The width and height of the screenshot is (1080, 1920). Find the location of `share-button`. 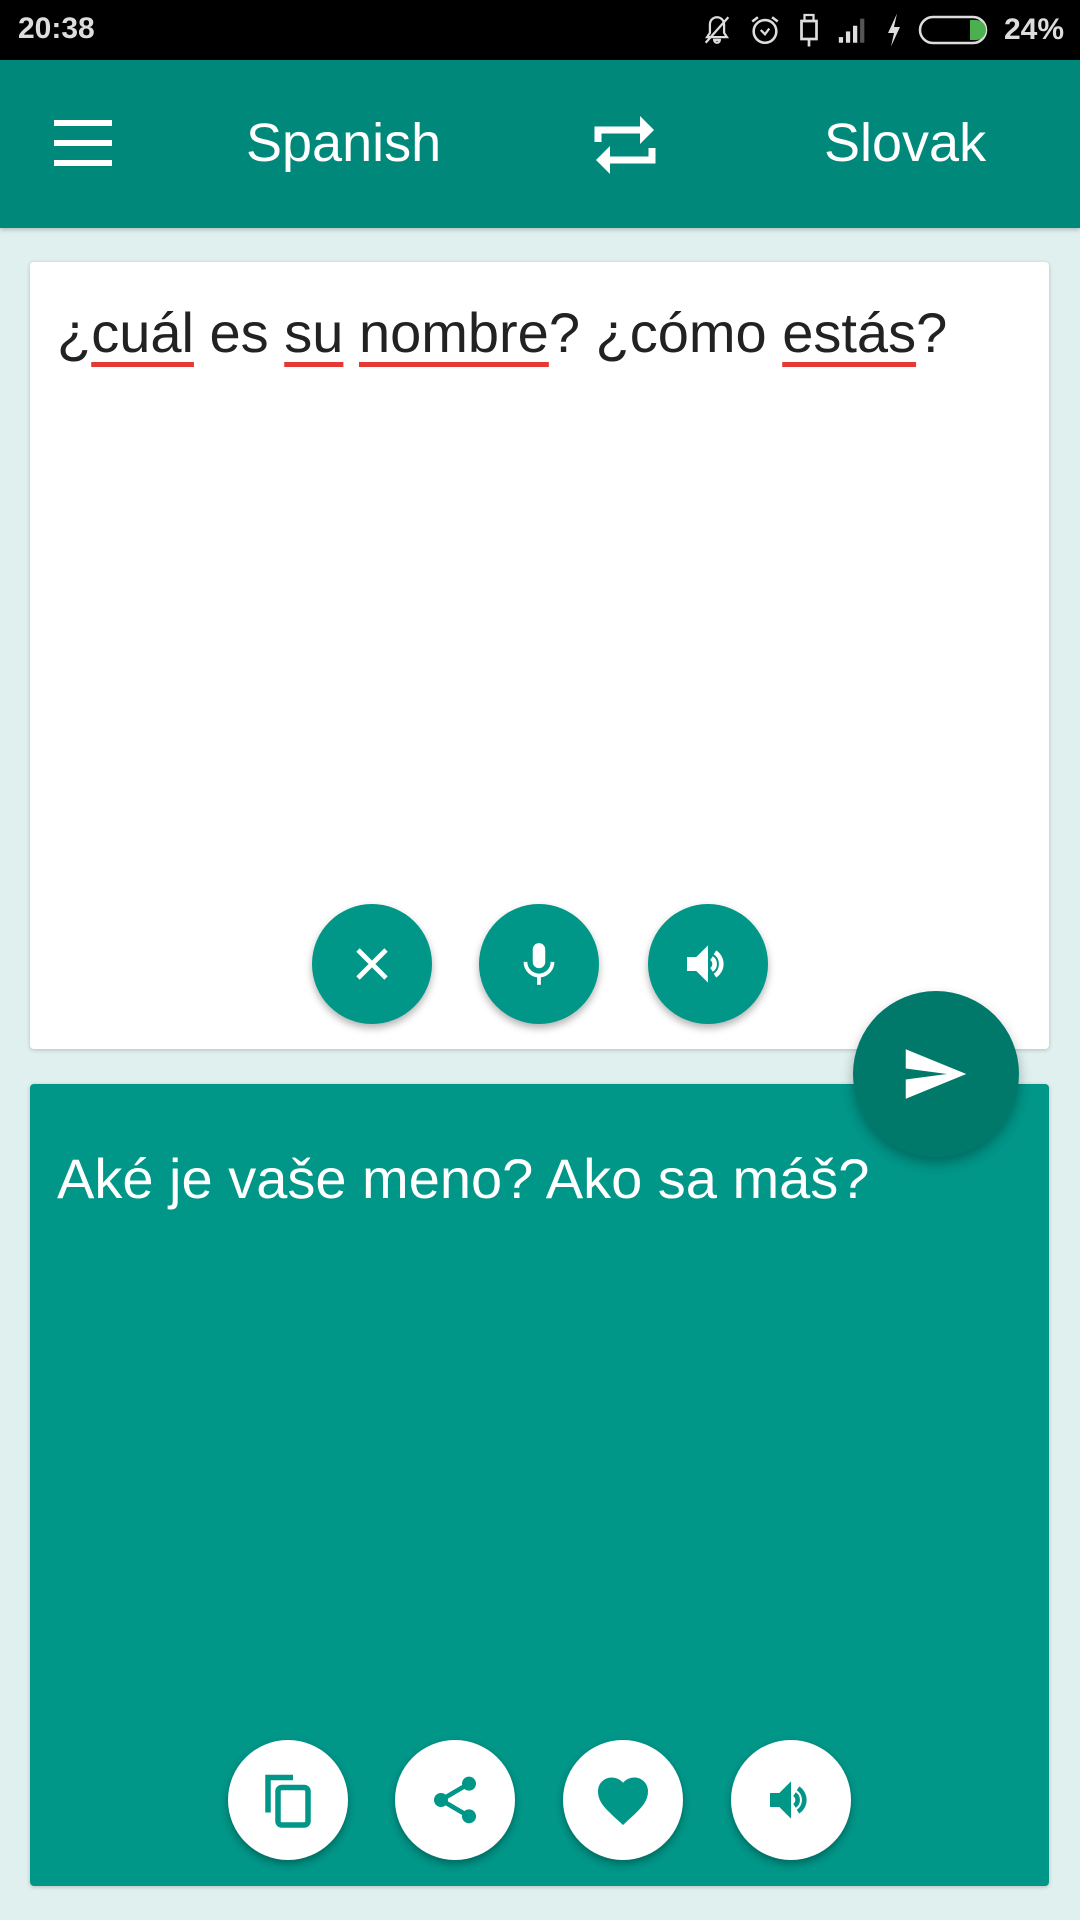

share-button is located at coordinates (455, 1800).